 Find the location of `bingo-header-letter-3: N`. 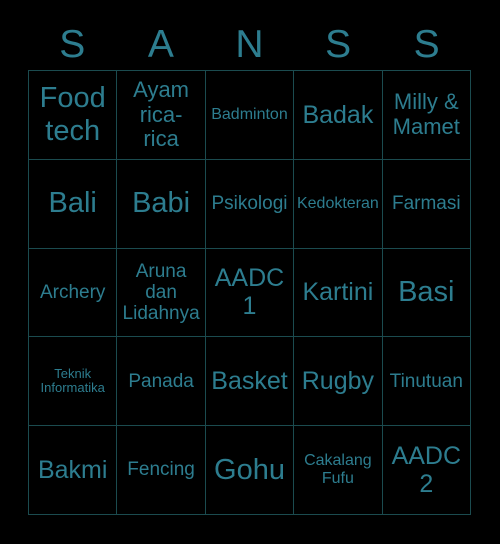

bingo-header-letter-3: N is located at coordinates (249, 44).